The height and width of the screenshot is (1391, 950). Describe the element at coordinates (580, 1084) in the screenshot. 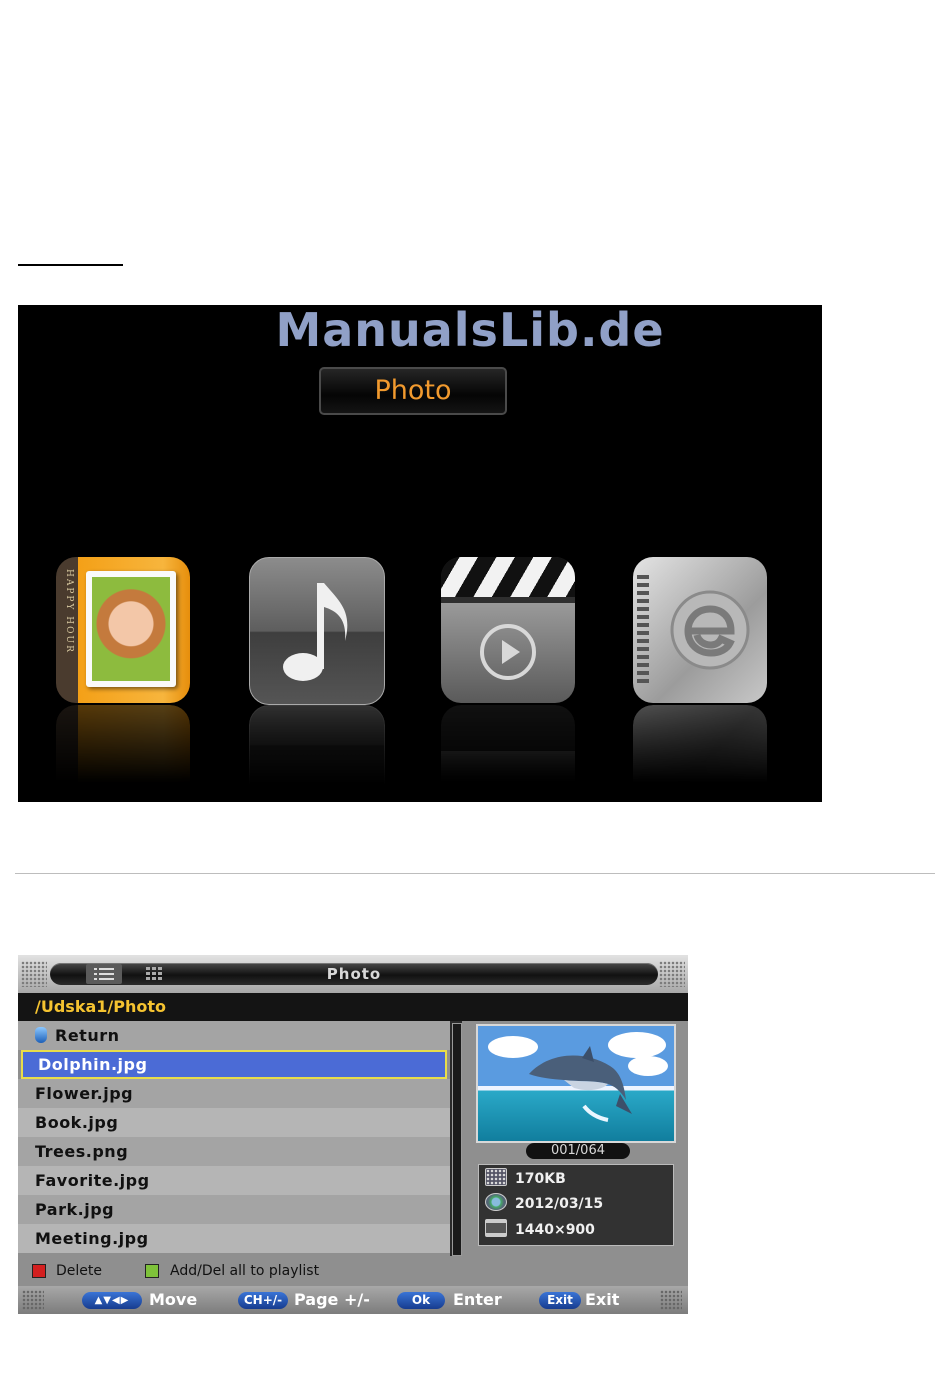

I see `dolphin-graphic` at that location.